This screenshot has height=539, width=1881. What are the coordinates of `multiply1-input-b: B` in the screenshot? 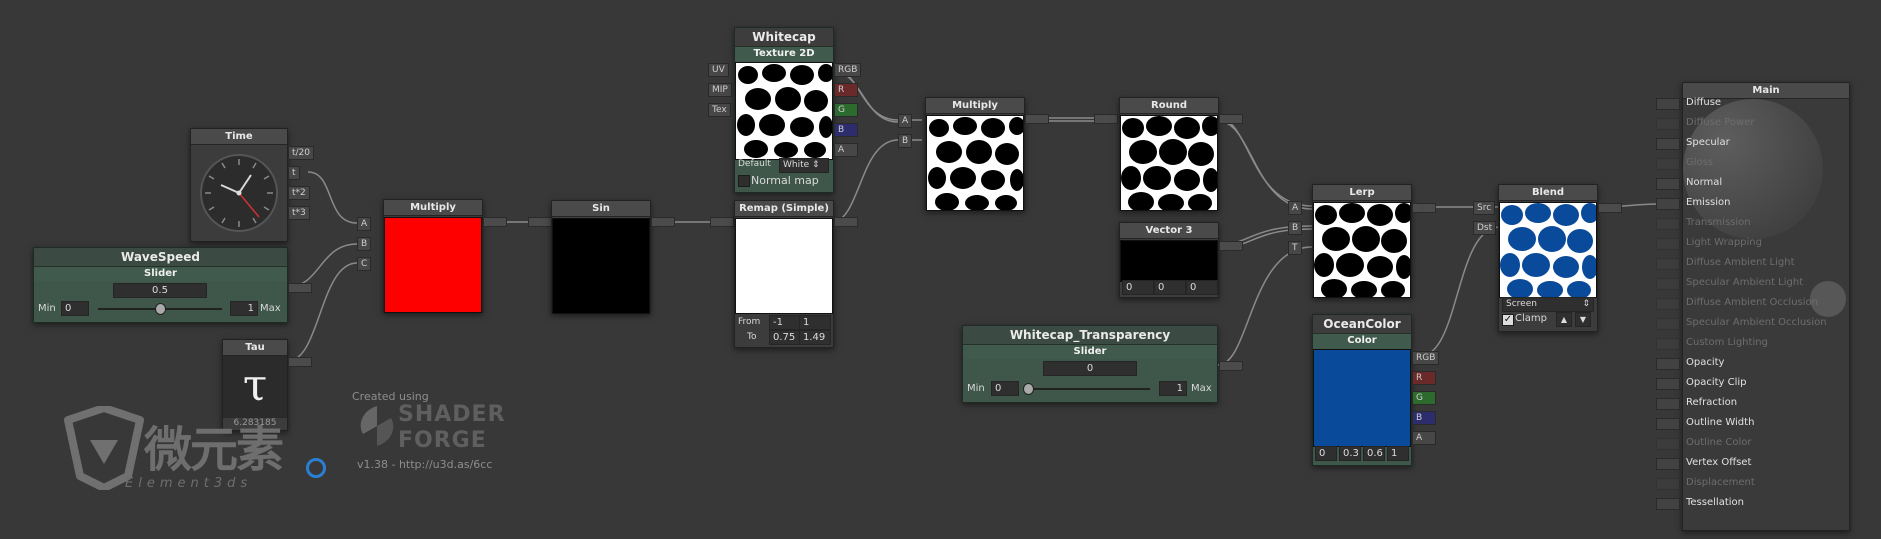 It's located at (364, 244).